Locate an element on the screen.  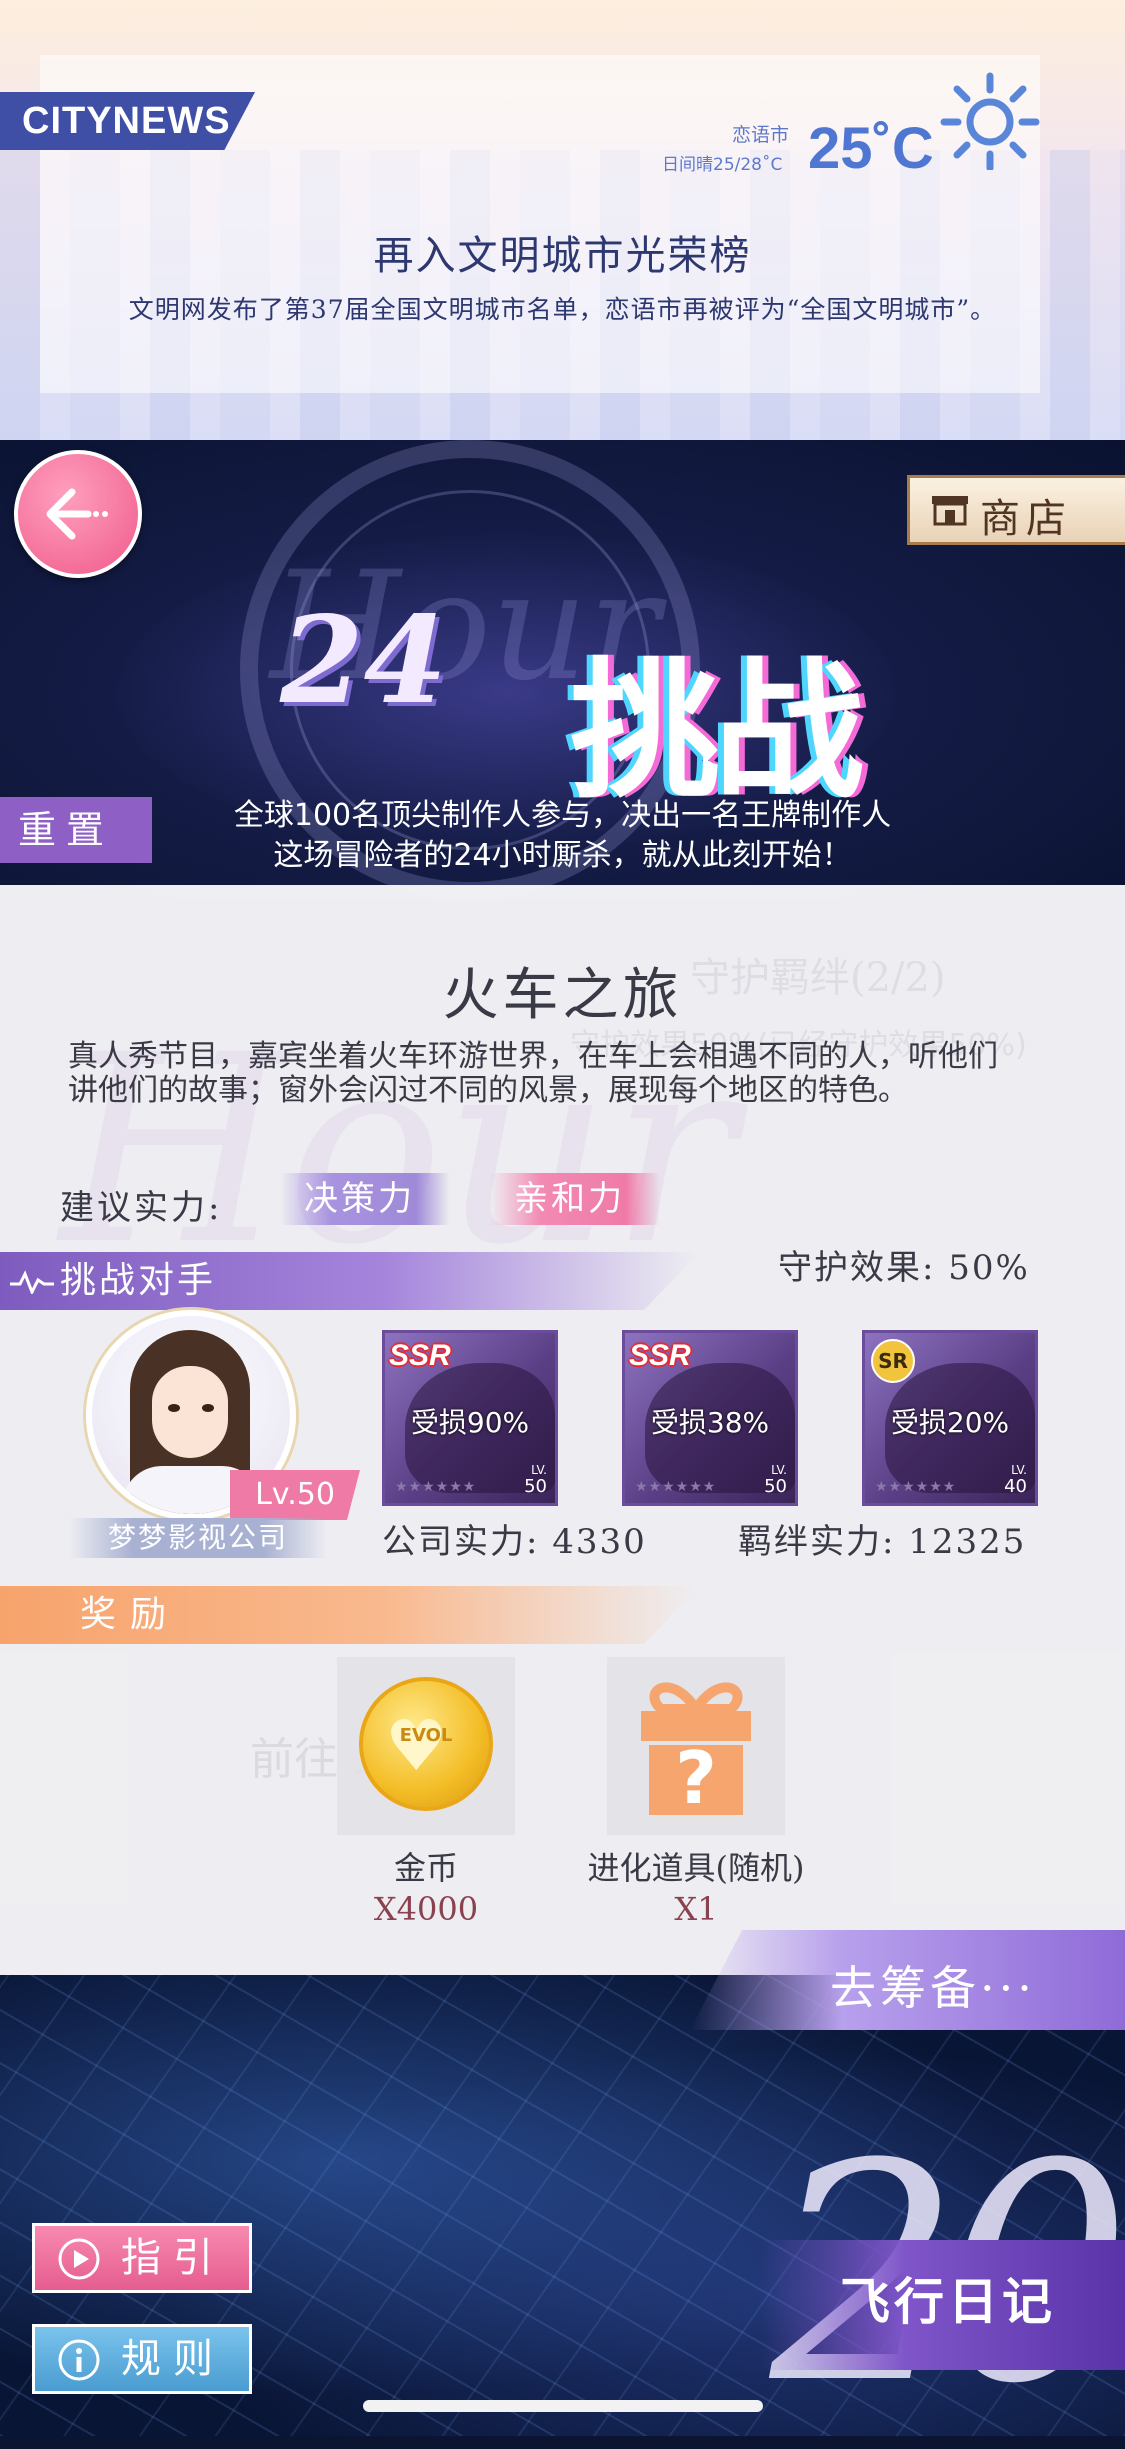
back-button is located at coordinates (78, 514).